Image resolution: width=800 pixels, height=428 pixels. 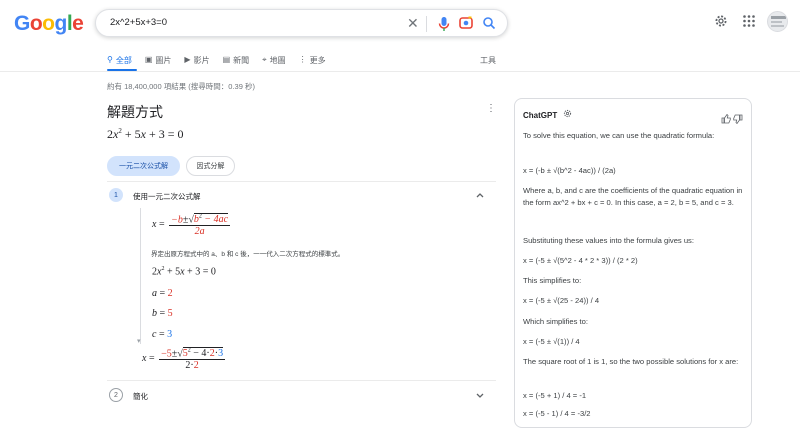 I want to click on step-rail, so click(x=140, y=276).